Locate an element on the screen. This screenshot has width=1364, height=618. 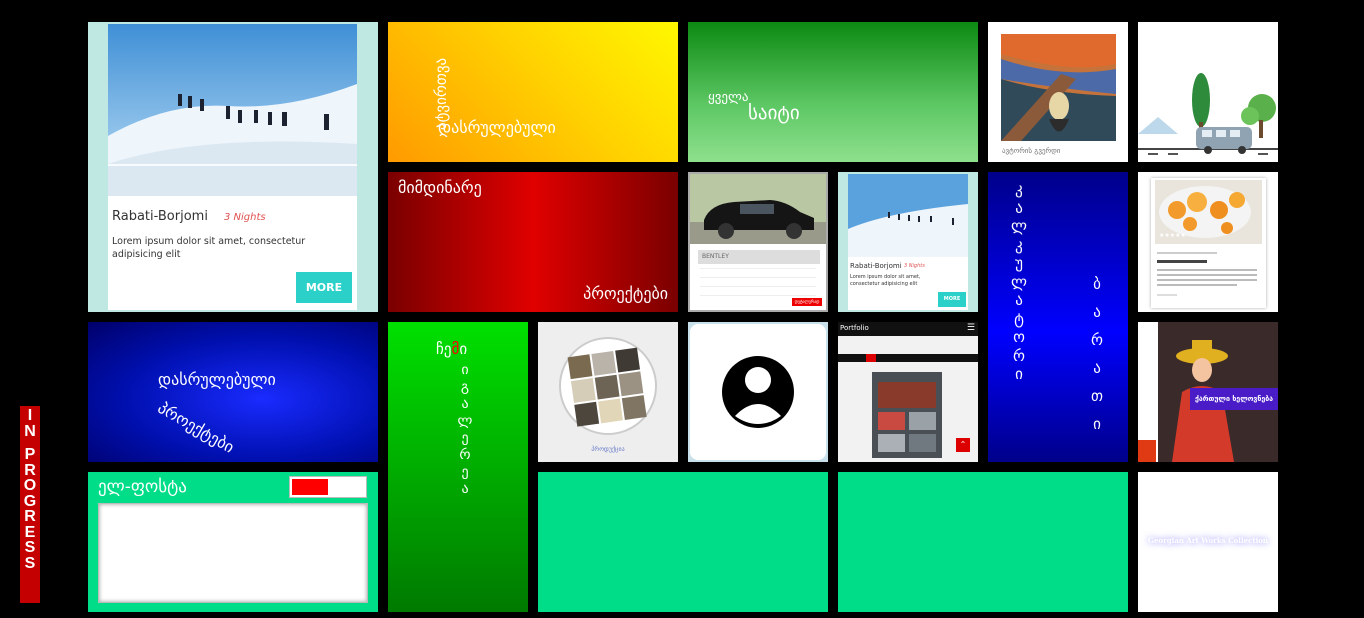
artist-page-tile: ავტორის გვერდი is located at coordinates (1058, 92).